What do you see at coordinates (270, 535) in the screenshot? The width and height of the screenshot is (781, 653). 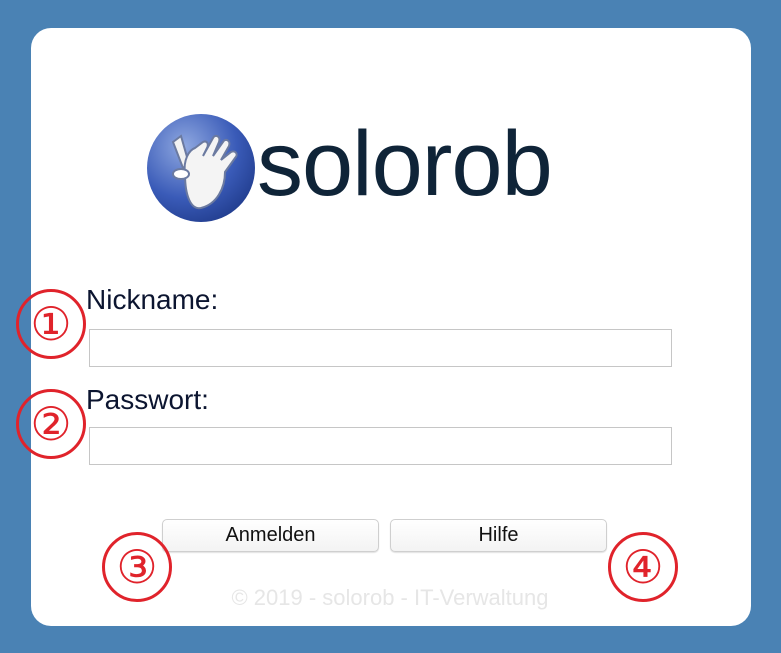 I see `login-button: Anmelden` at bounding box center [270, 535].